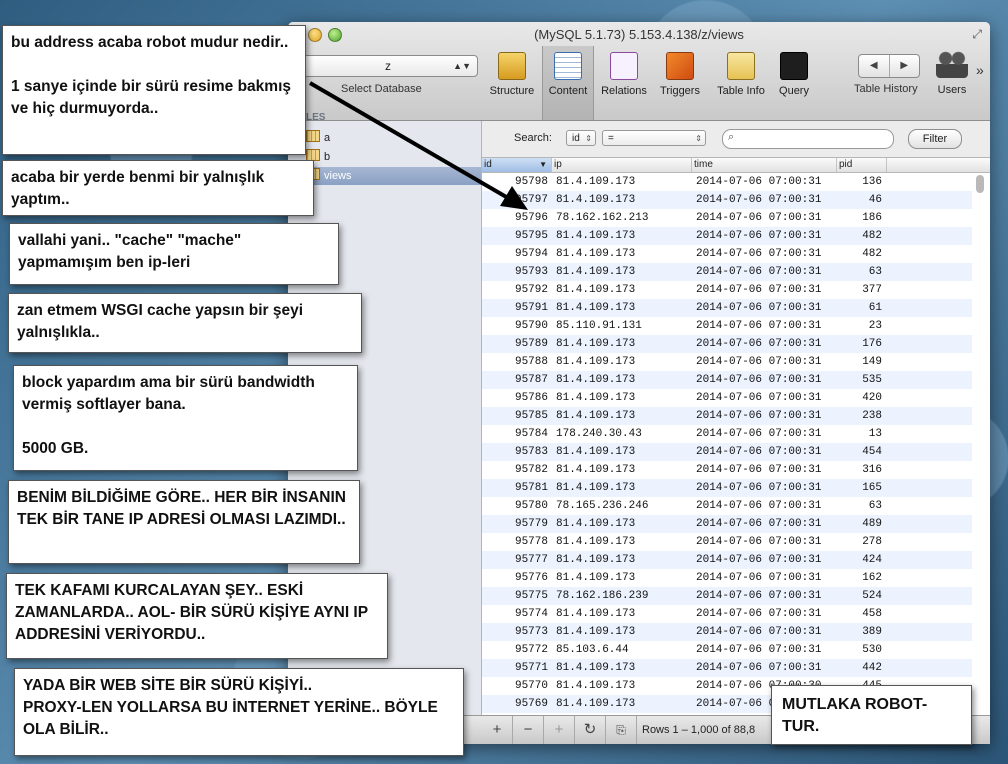 The width and height of the screenshot is (1008, 764). I want to click on pointer-arrow, so click(418, 145).